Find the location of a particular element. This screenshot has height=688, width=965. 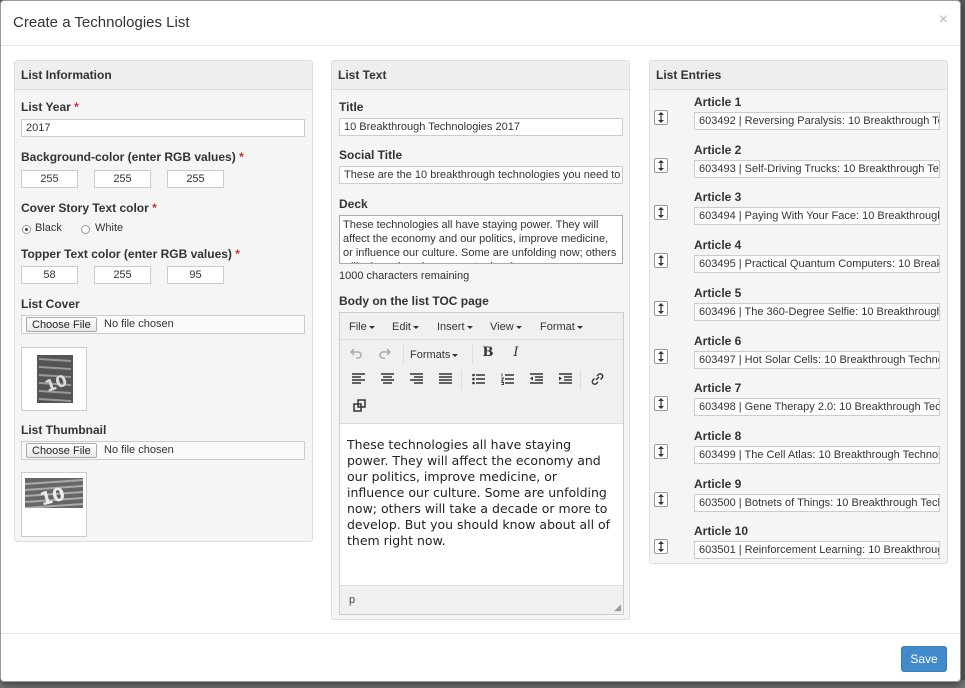

edit-menu: Edit is located at coordinates (405, 327).